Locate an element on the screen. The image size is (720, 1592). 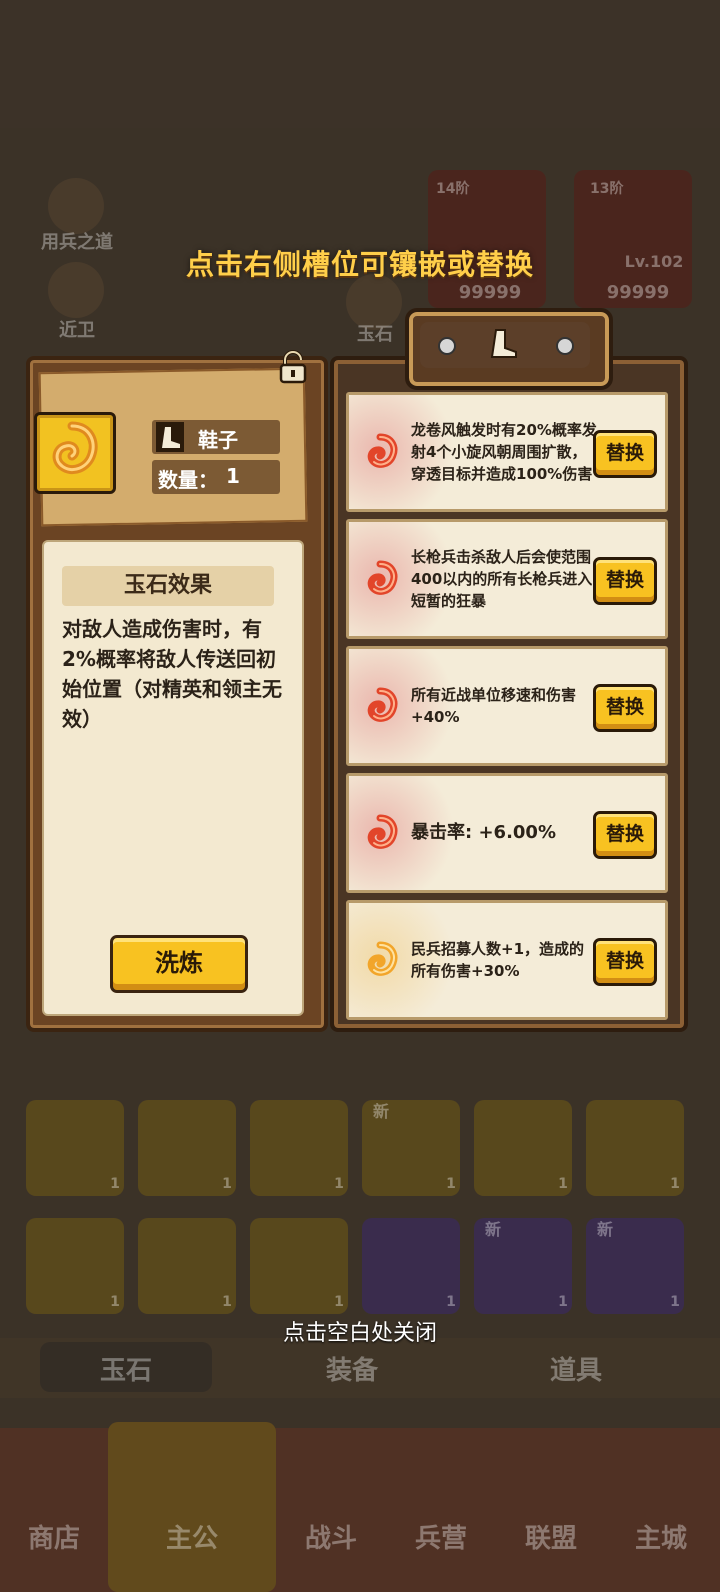
slot-1-text: 龙卷风触发时有20%概率发射4个小旋风朝周围扩散，穿透目标并造成100%伤害 is located at coordinates (504, 452).